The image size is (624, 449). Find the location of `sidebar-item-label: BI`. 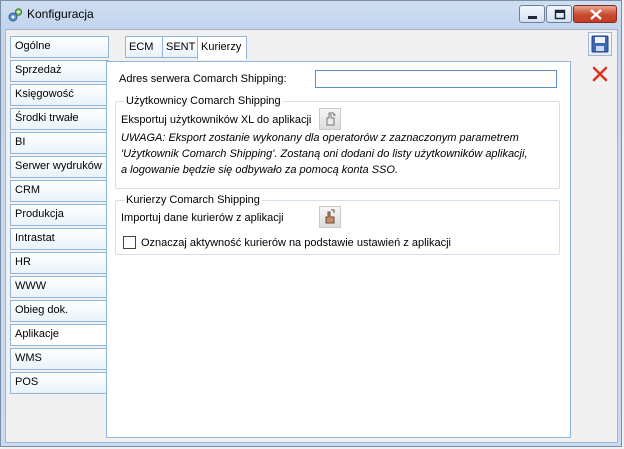

sidebar-item-label: BI is located at coordinates (20, 142).